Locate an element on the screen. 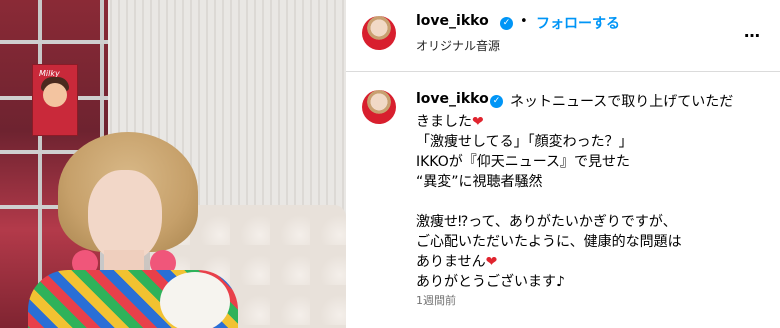 The height and width of the screenshot is (328, 780). caption-line-1: ネットニュースで取り上げていただ is located at coordinates (622, 102).